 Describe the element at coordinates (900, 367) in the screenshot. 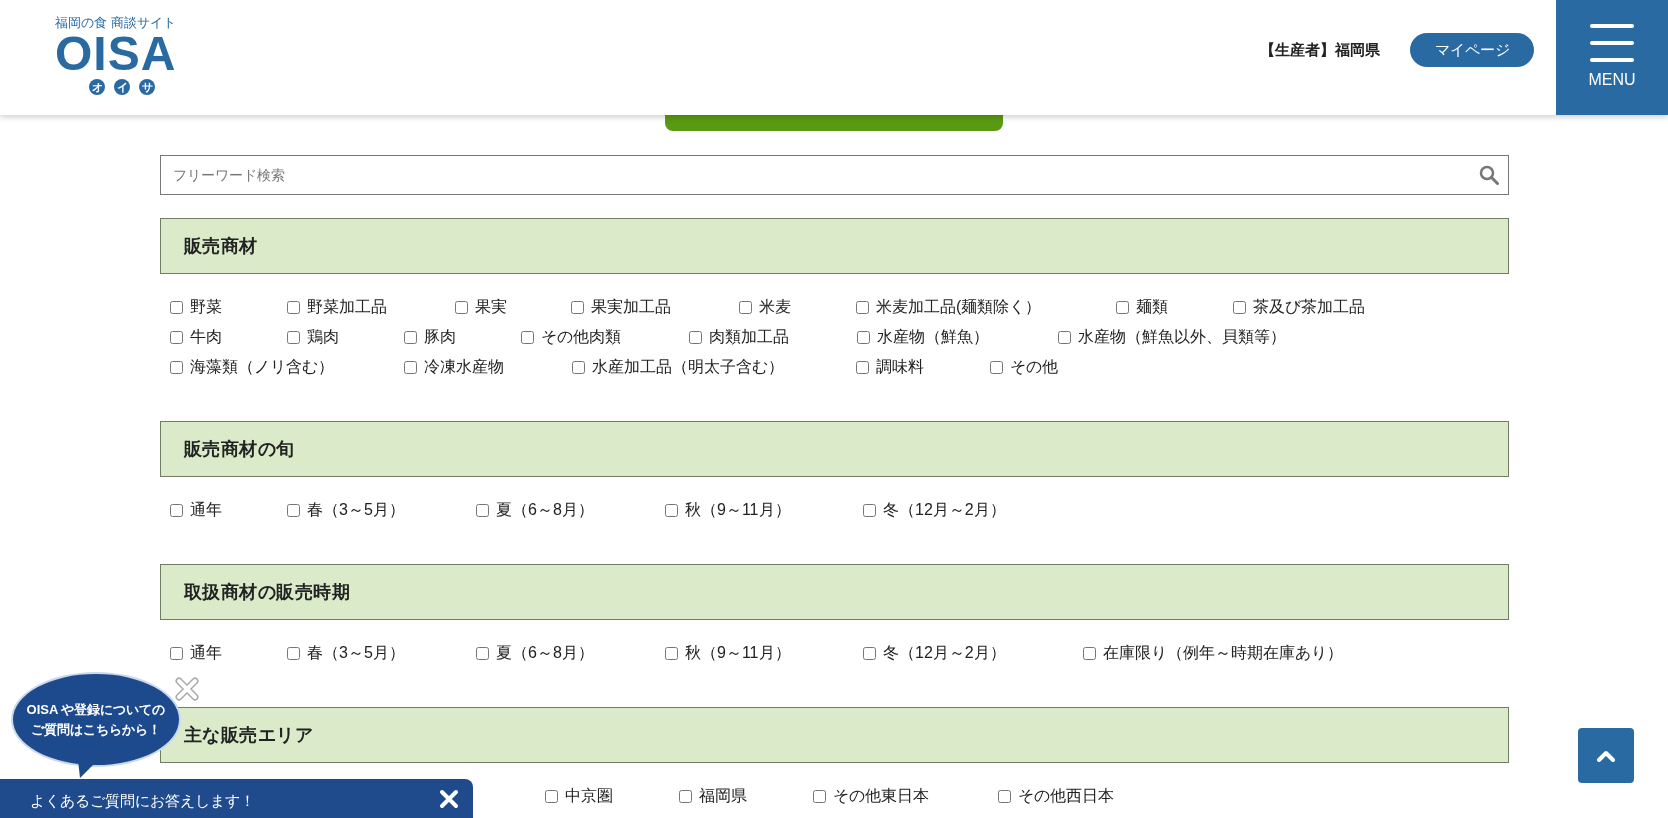

I see `option-label: 調味料` at that location.